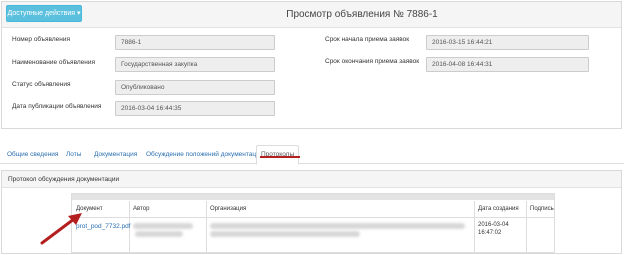 This screenshot has height=255, width=624. I want to click on created-date-cell: 2016-03-04 16:47:02, so click(493, 229).